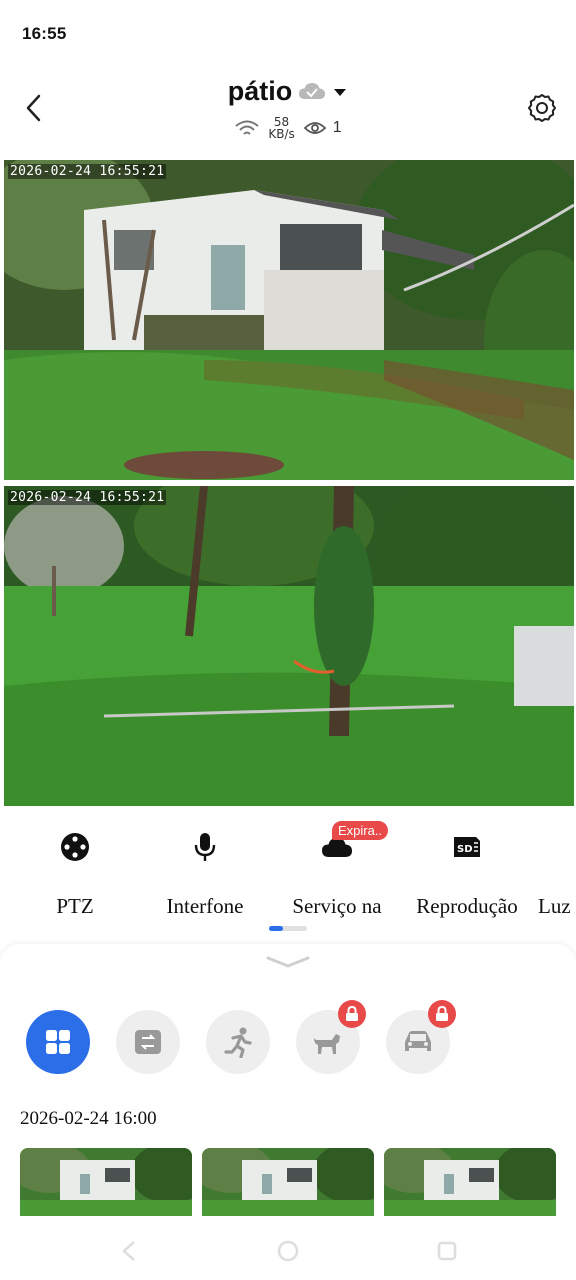 This screenshot has height=1280, width=576. I want to click on recordings-date-label: 2026-02-24 16:00, so click(88, 1118).